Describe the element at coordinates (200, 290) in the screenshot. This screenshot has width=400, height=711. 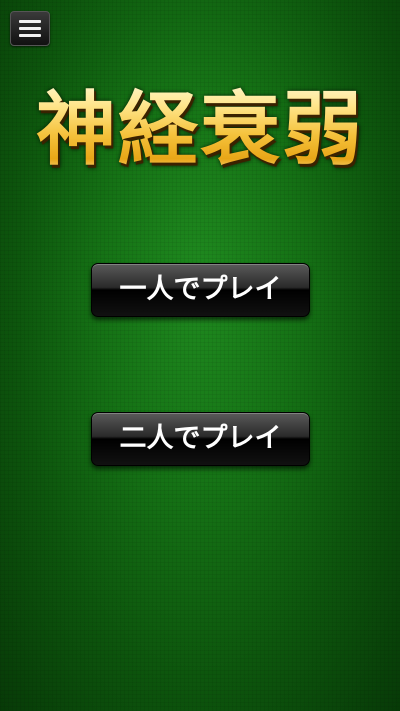
I see `one-player-button: 一人でプレイ` at that location.